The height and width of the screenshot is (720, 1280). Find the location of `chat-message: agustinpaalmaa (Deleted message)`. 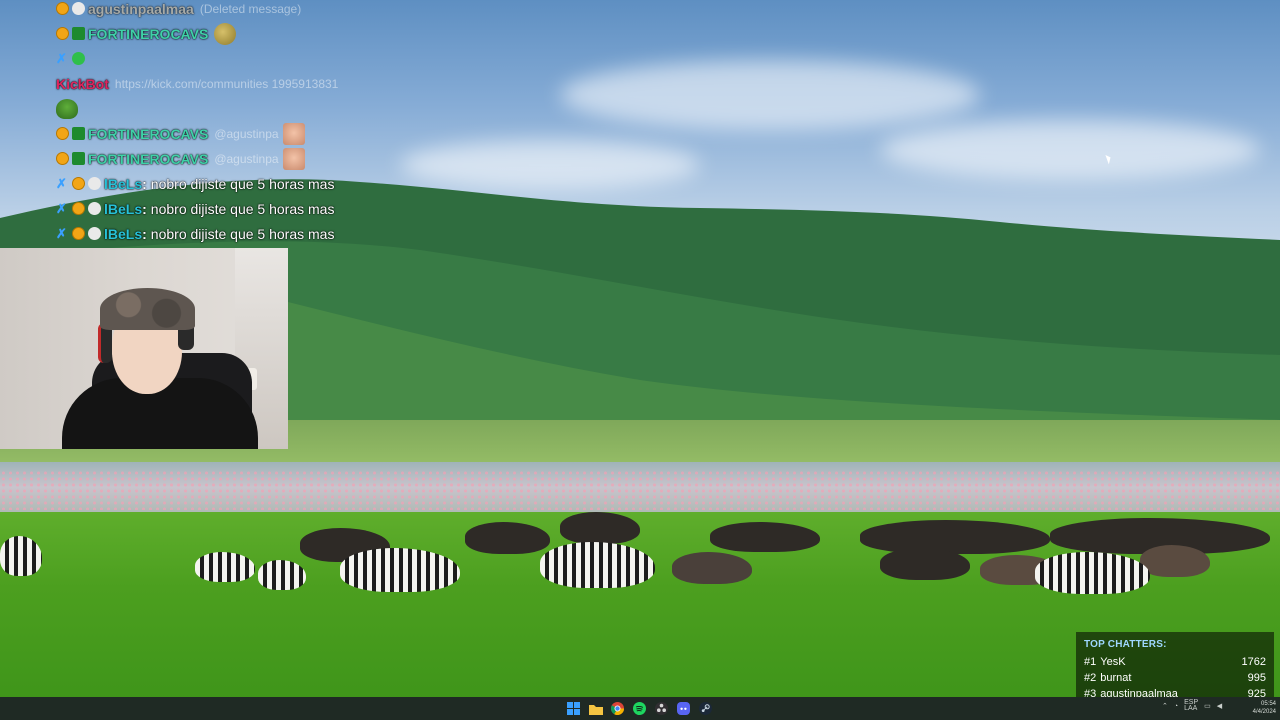

chat-message: agustinpaalmaa (Deleted message) is located at coordinates (216, 10).